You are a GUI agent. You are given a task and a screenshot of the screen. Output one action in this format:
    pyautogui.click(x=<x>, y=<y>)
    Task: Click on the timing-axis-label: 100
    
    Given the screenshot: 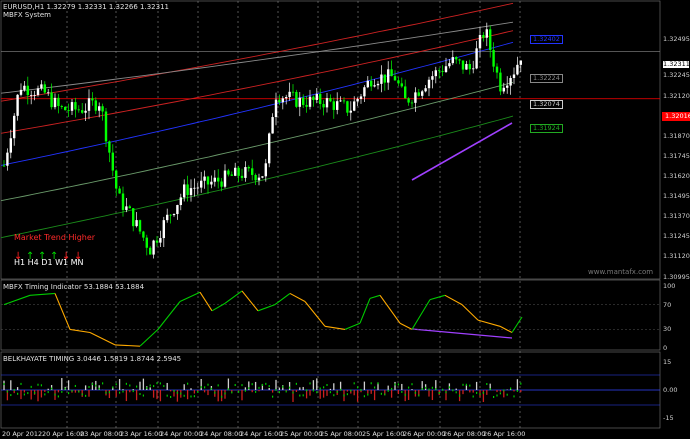 What is the action you would take?
    pyautogui.click(x=669, y=286)
    